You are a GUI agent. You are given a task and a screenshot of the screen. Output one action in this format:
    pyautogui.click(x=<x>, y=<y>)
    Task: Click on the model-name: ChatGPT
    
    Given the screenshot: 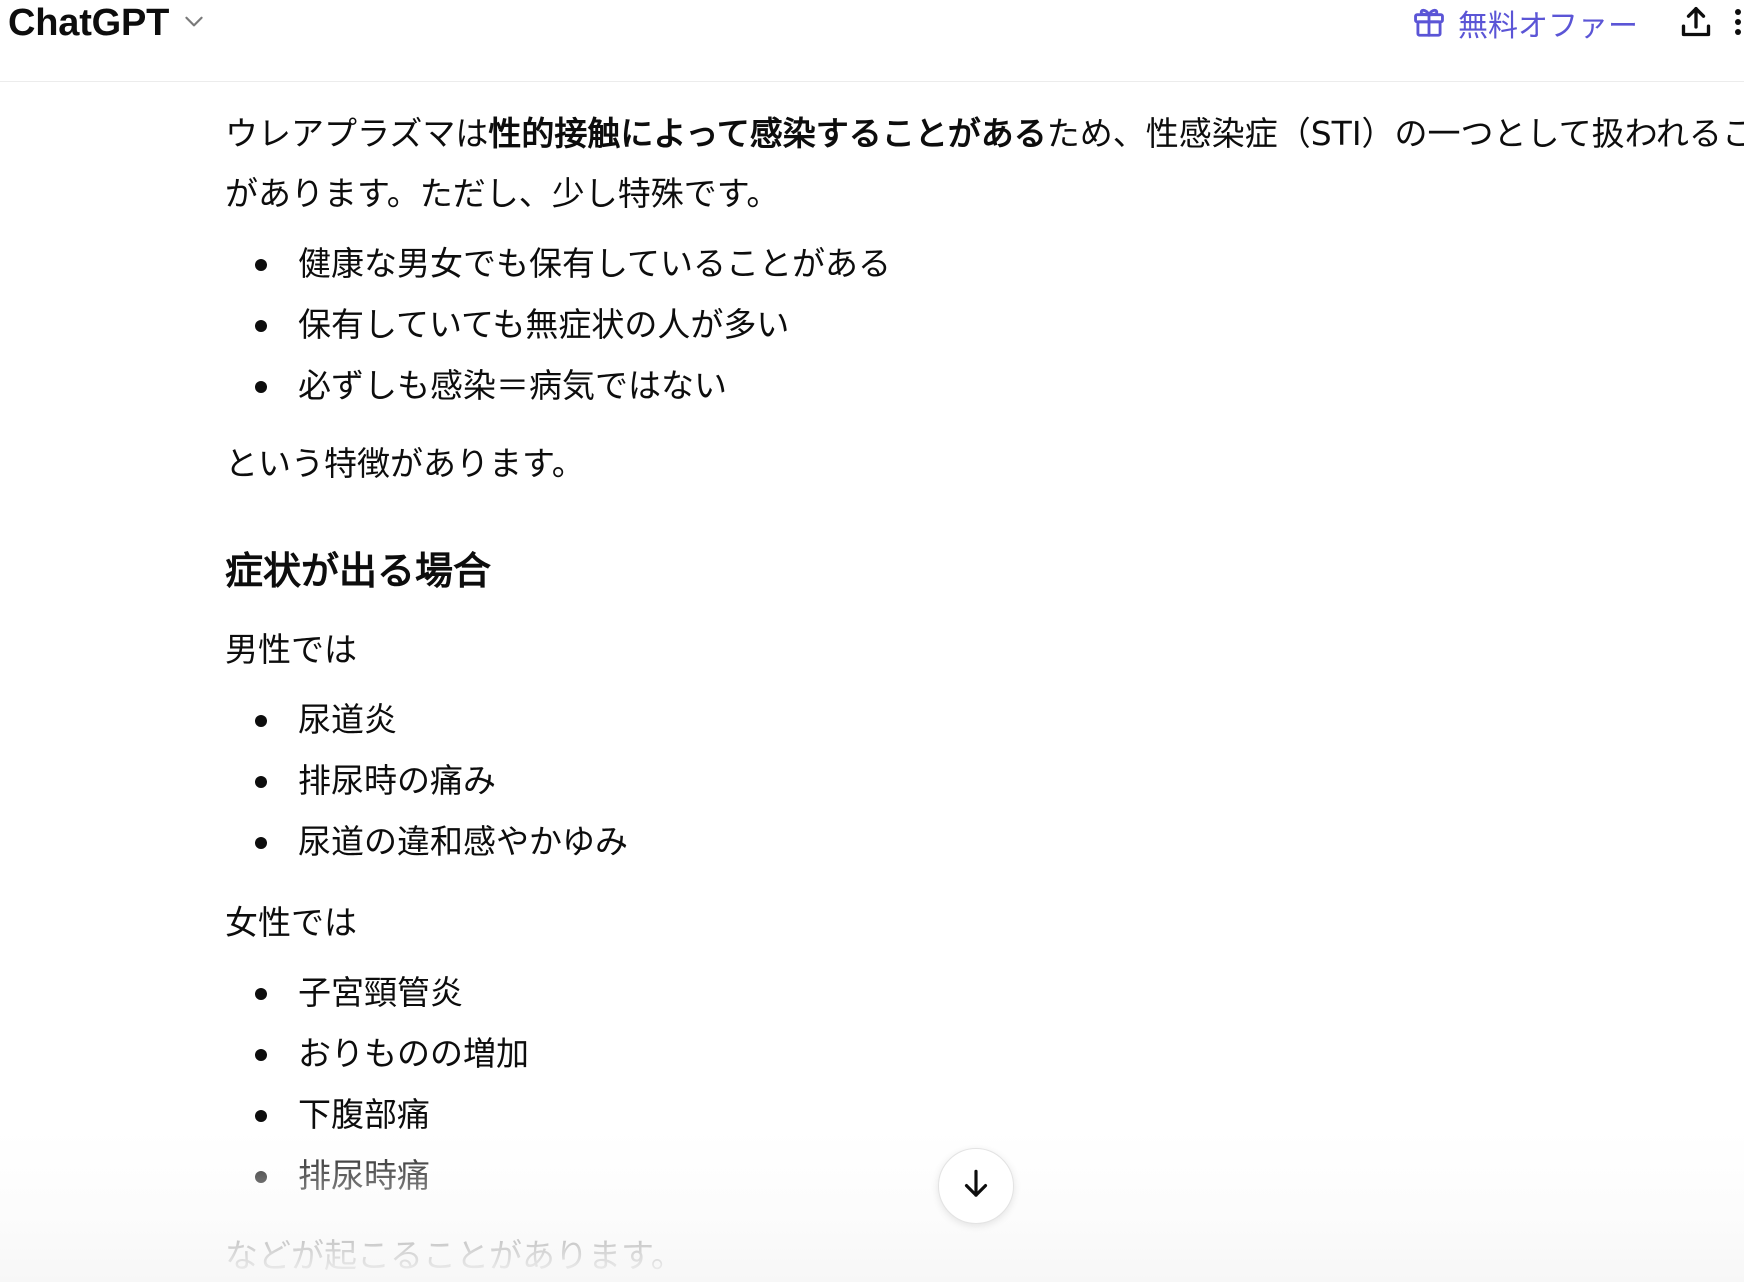 What is the action you would take?
    pyautogui.click(x=89, y=22)
    